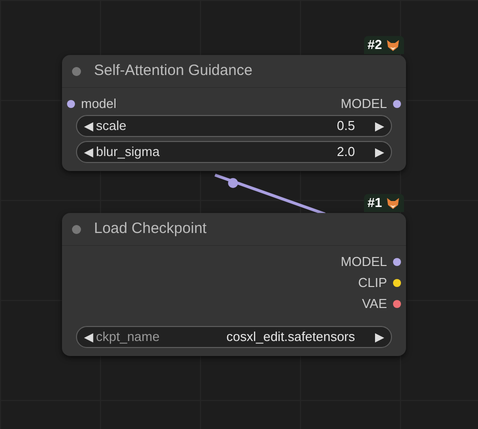 Image resolution: width=478 pixels, height=429 pixels. I want to click on widget-field: ◀ blur_sigma 2.0 ▶, so click(234, 152).